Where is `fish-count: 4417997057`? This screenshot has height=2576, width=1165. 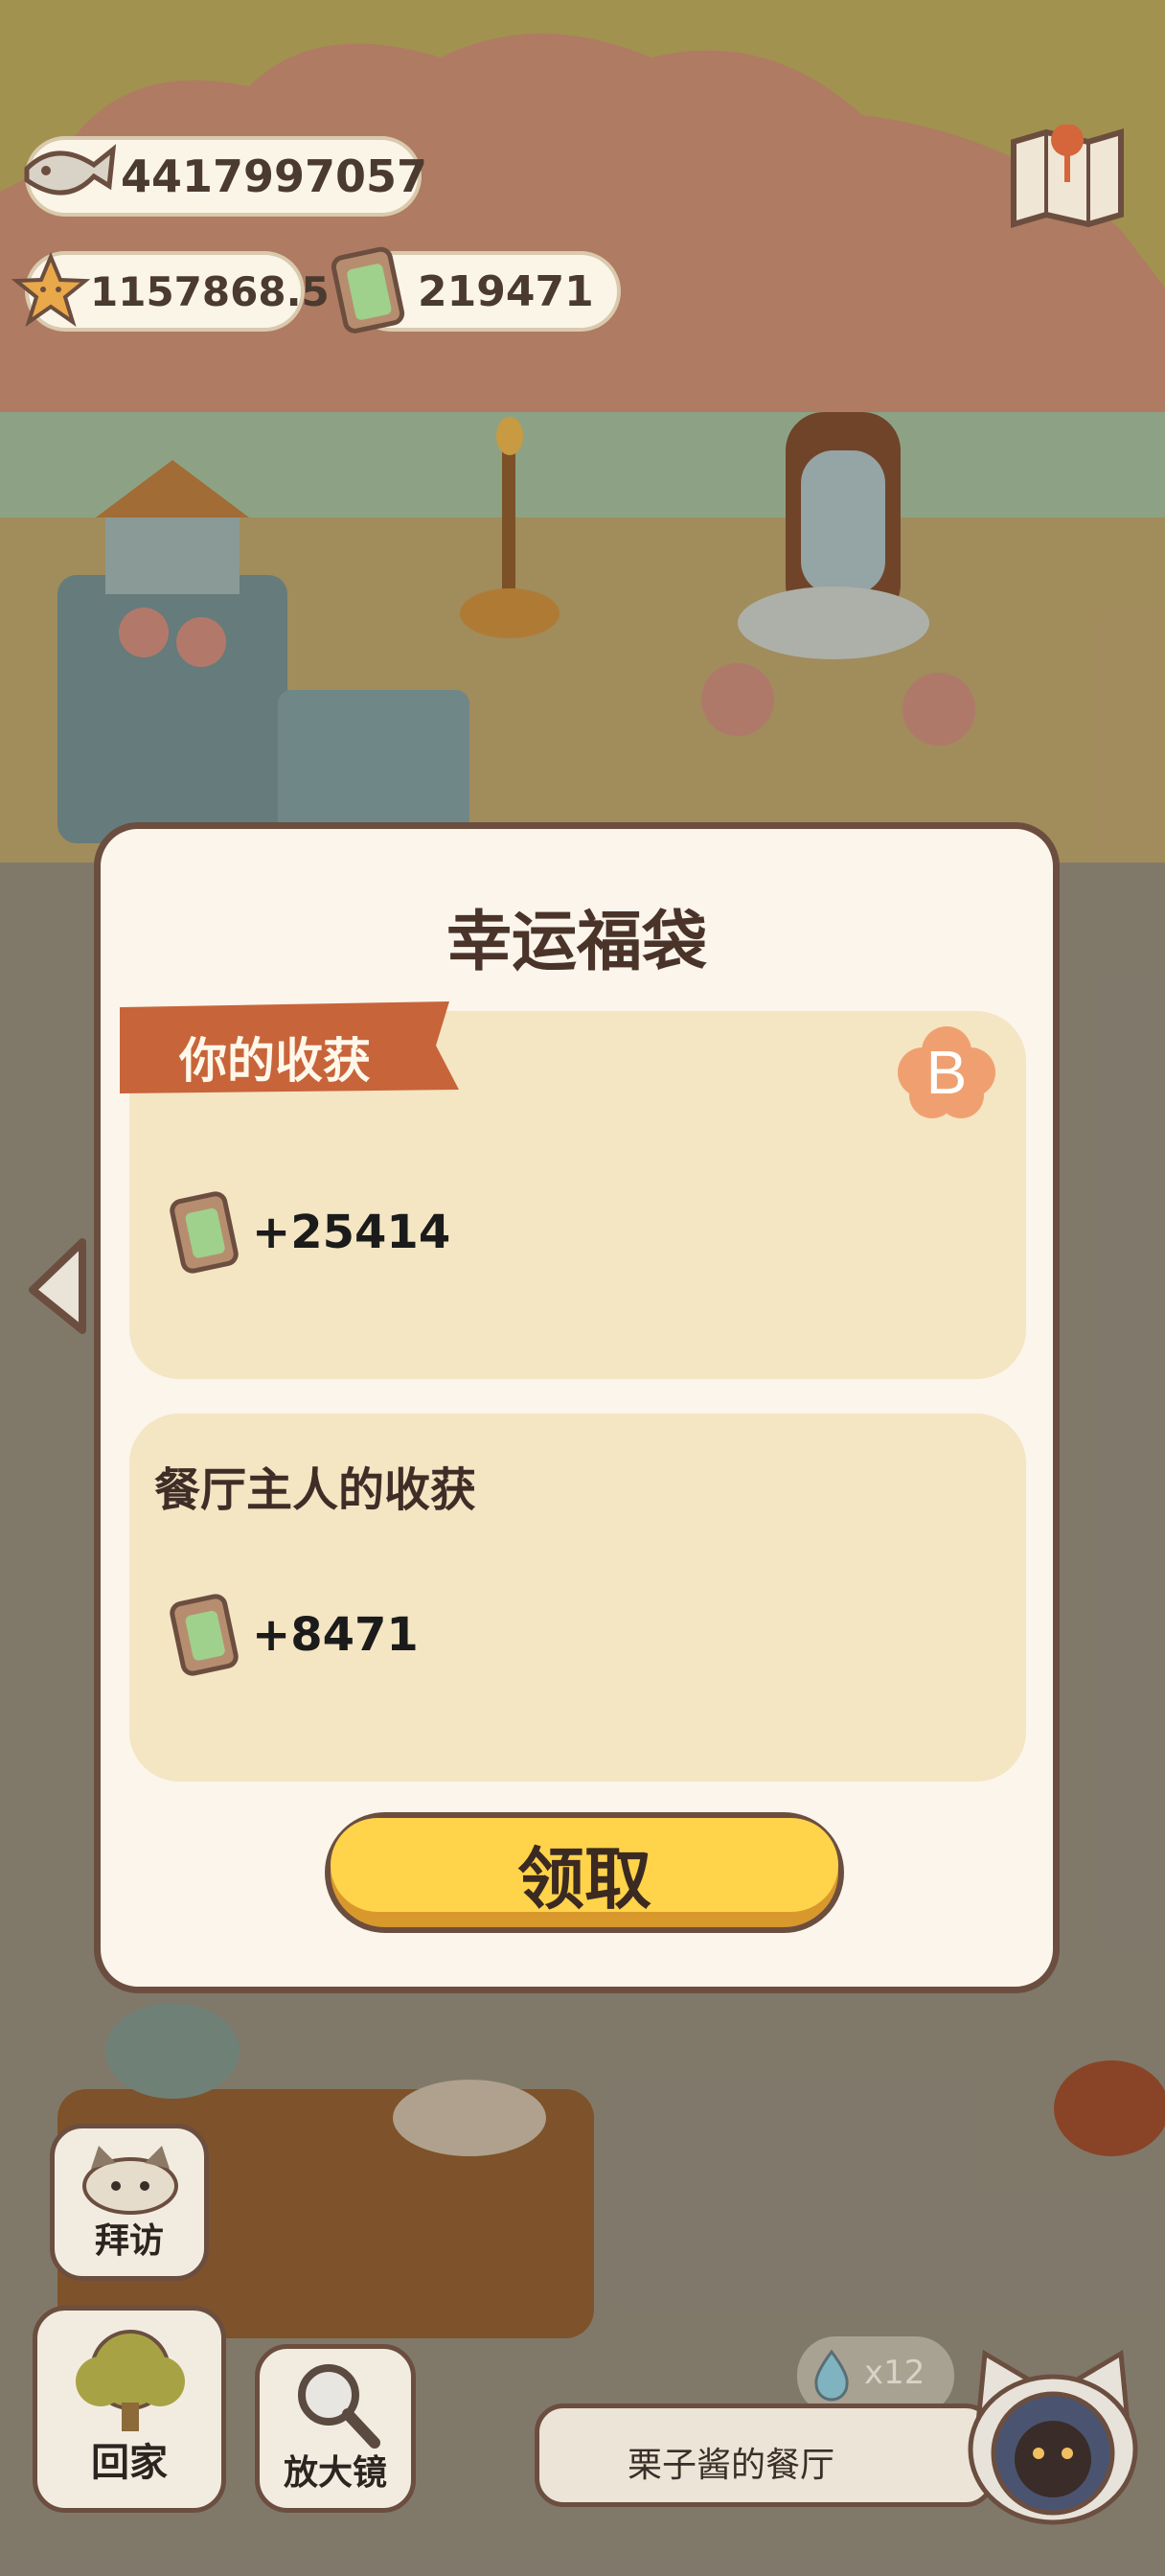 fish-count: 4417997057 is located at coordinates (274, 176).